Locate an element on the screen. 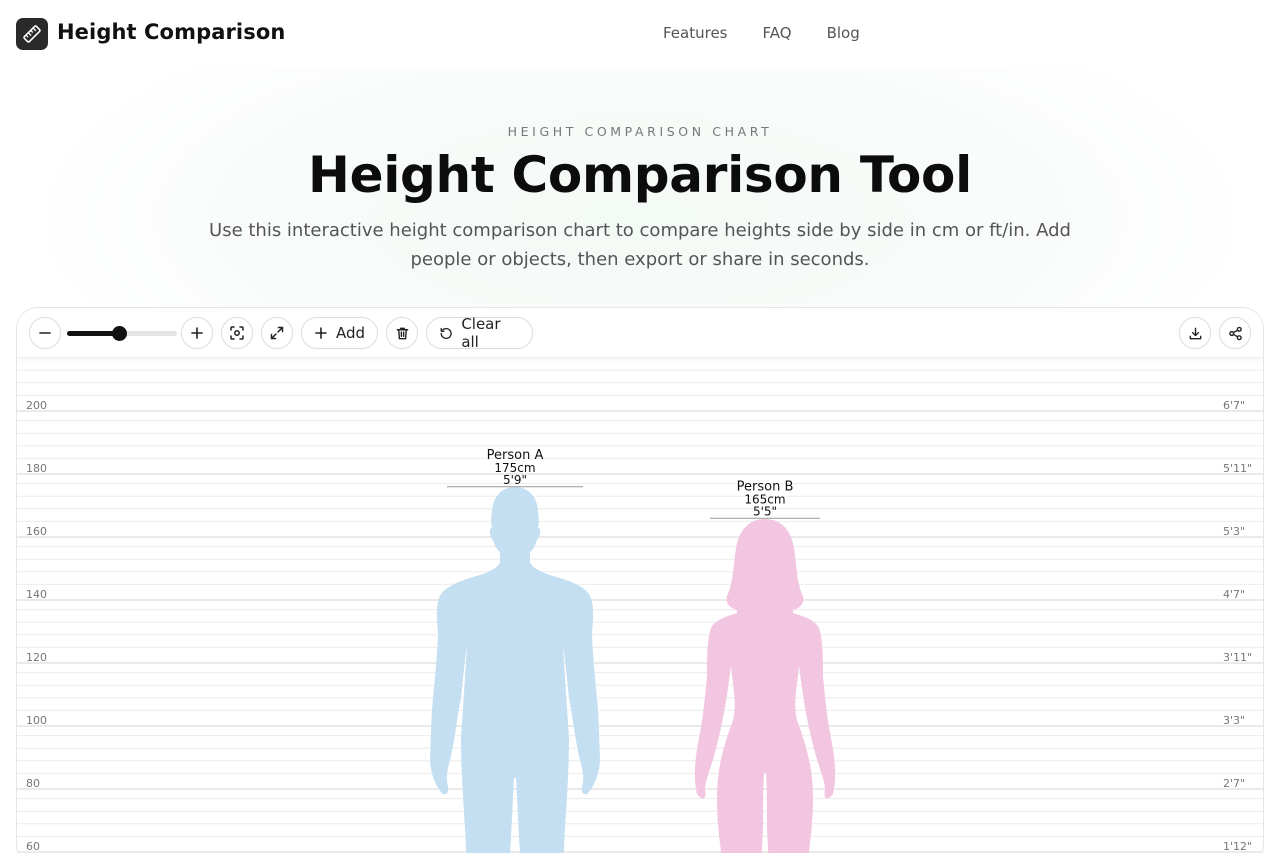  cm-tick-label: 80 is located at coordinates (33, 783).